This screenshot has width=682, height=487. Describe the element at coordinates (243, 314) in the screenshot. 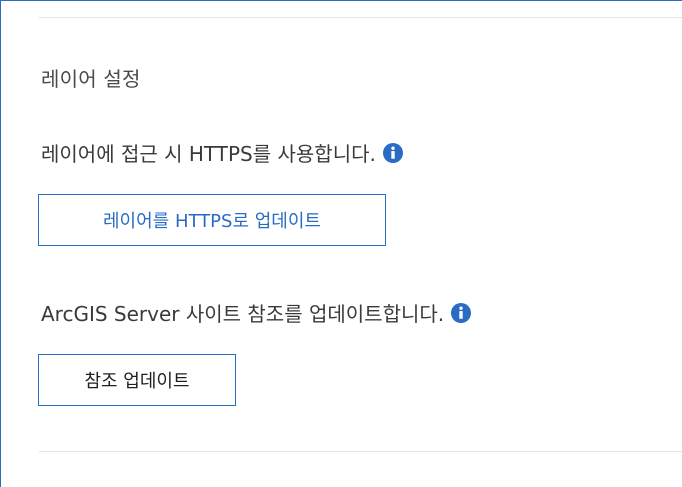

I see `refs-description: ArcGIS Server 사이트 참조를 업데이트합니다.` at that location.